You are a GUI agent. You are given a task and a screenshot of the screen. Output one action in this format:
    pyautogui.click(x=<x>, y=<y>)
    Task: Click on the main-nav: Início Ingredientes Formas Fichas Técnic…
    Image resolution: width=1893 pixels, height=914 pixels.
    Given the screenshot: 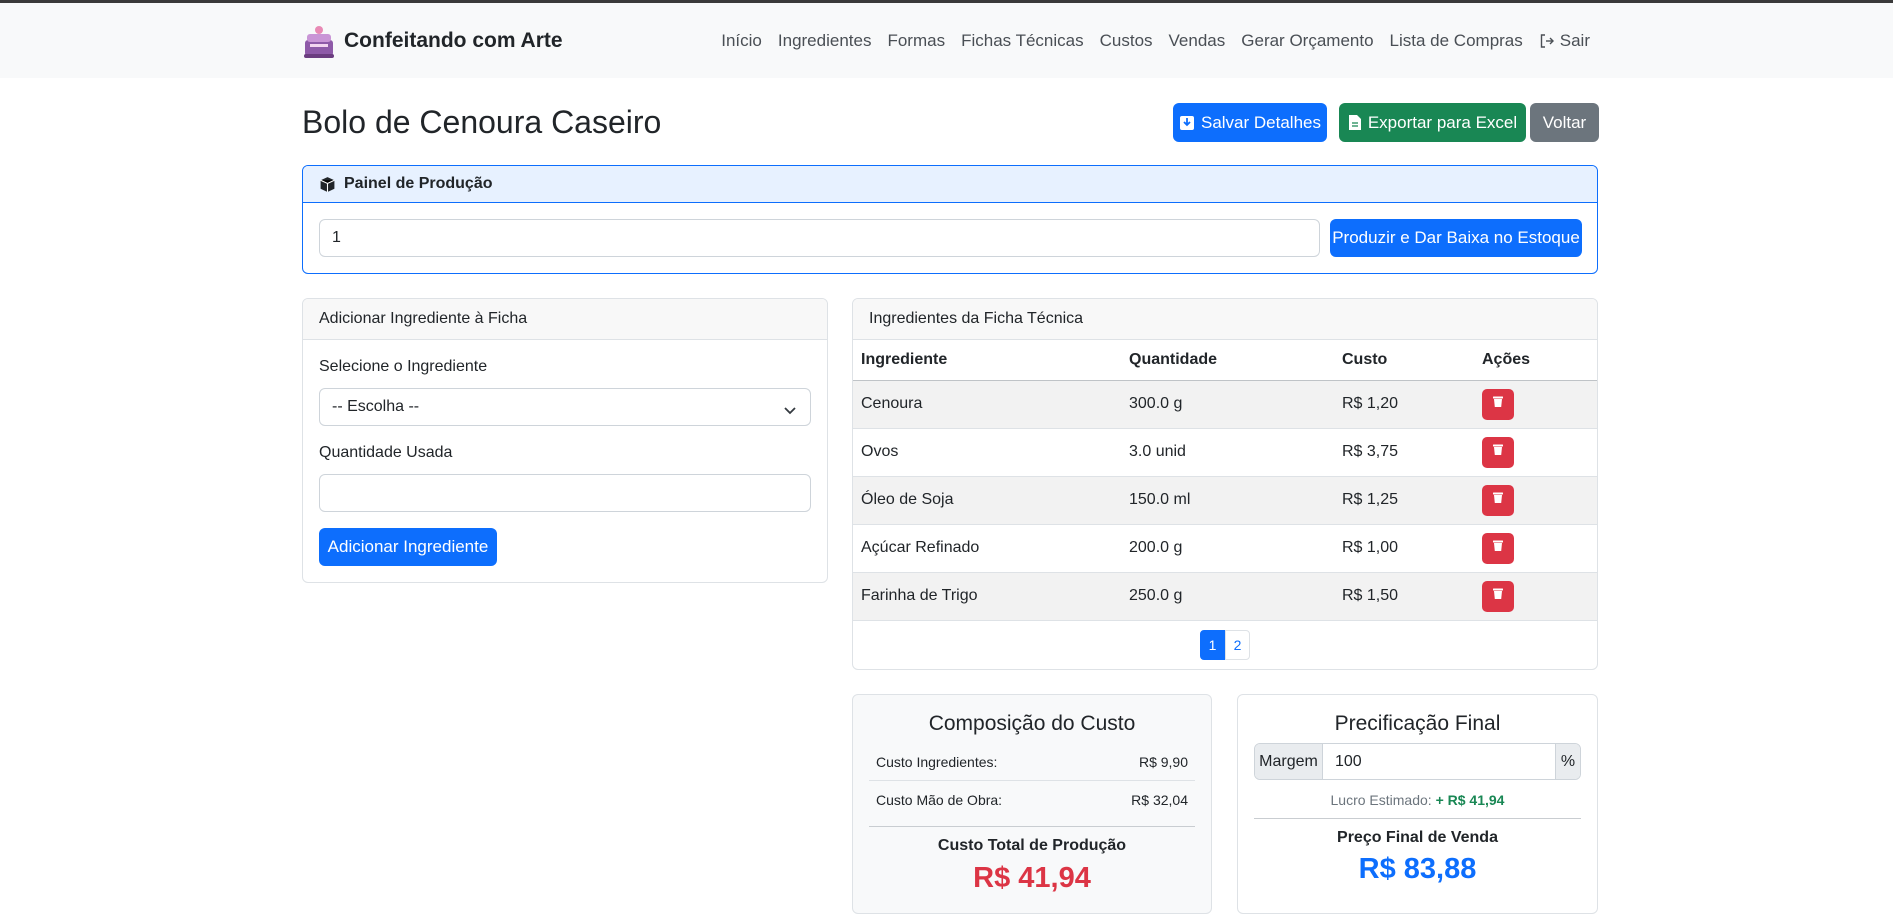 What is the action you would take?
    pyautogui.click(x=1147, y=41)
    